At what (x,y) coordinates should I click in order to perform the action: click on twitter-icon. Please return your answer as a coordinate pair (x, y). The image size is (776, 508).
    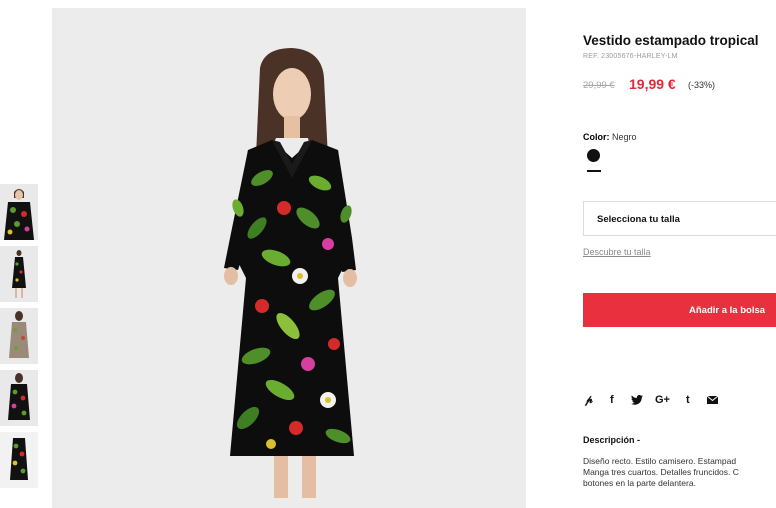
    Looking at the image, I should click on (637, 401).